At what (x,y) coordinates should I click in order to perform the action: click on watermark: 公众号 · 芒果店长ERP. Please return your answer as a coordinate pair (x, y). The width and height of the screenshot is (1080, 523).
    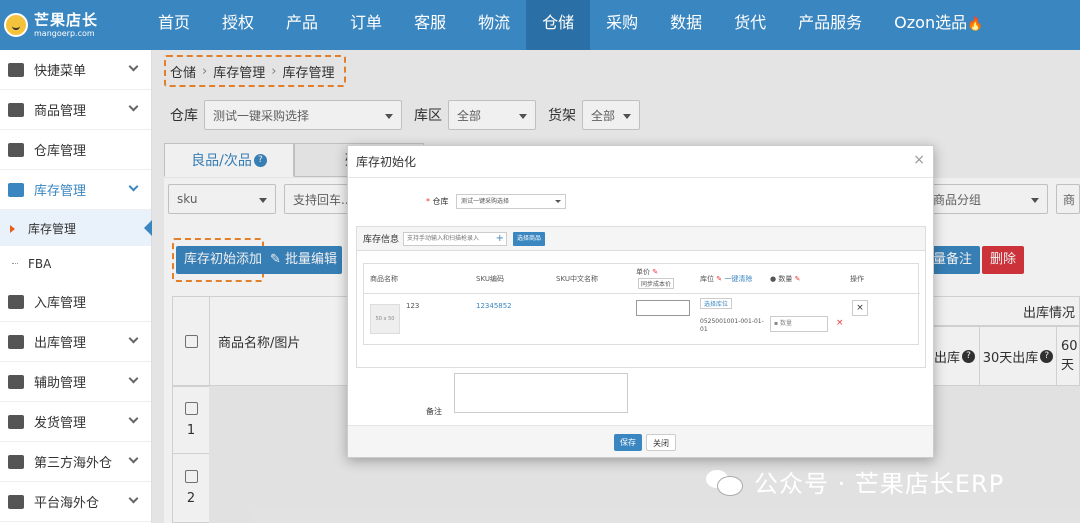
    Looking at the image, I should click on (855, 481).